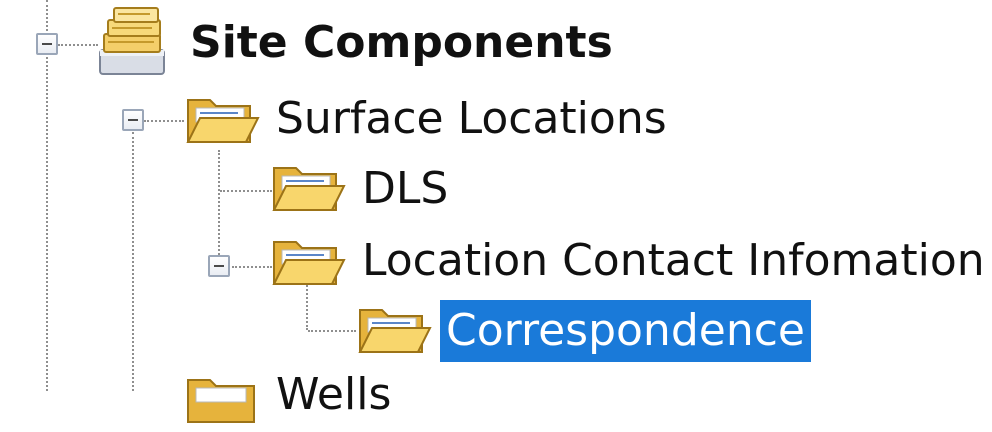 The image size is (992, 432). What do you see at coordinates (252, 267) in the screenshot?
I see `tree-connector-location-contact` at bounding box center [252, 267].